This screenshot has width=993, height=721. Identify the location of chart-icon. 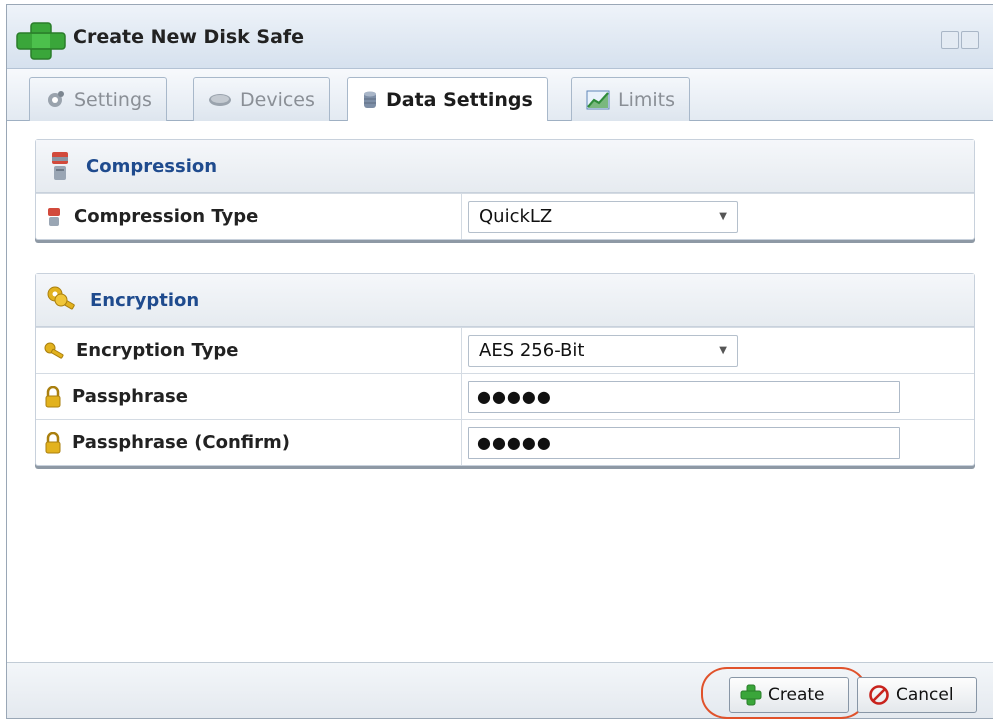
(598, 99).